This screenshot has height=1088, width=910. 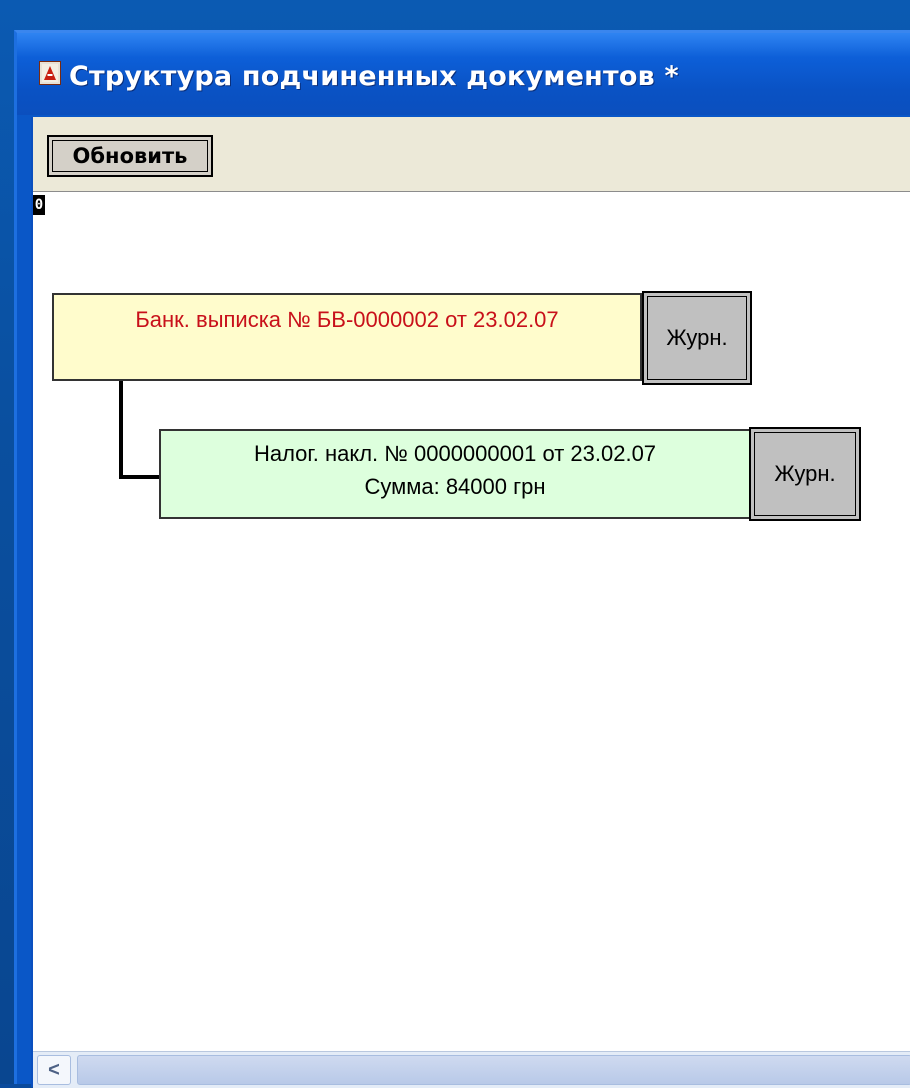 What do you see at coordinates (455, 453) in the screenshot?
I see `child-document-title: Налог. накл. № 0000000001 от 23.02.07` at bounding box center [455, 453].